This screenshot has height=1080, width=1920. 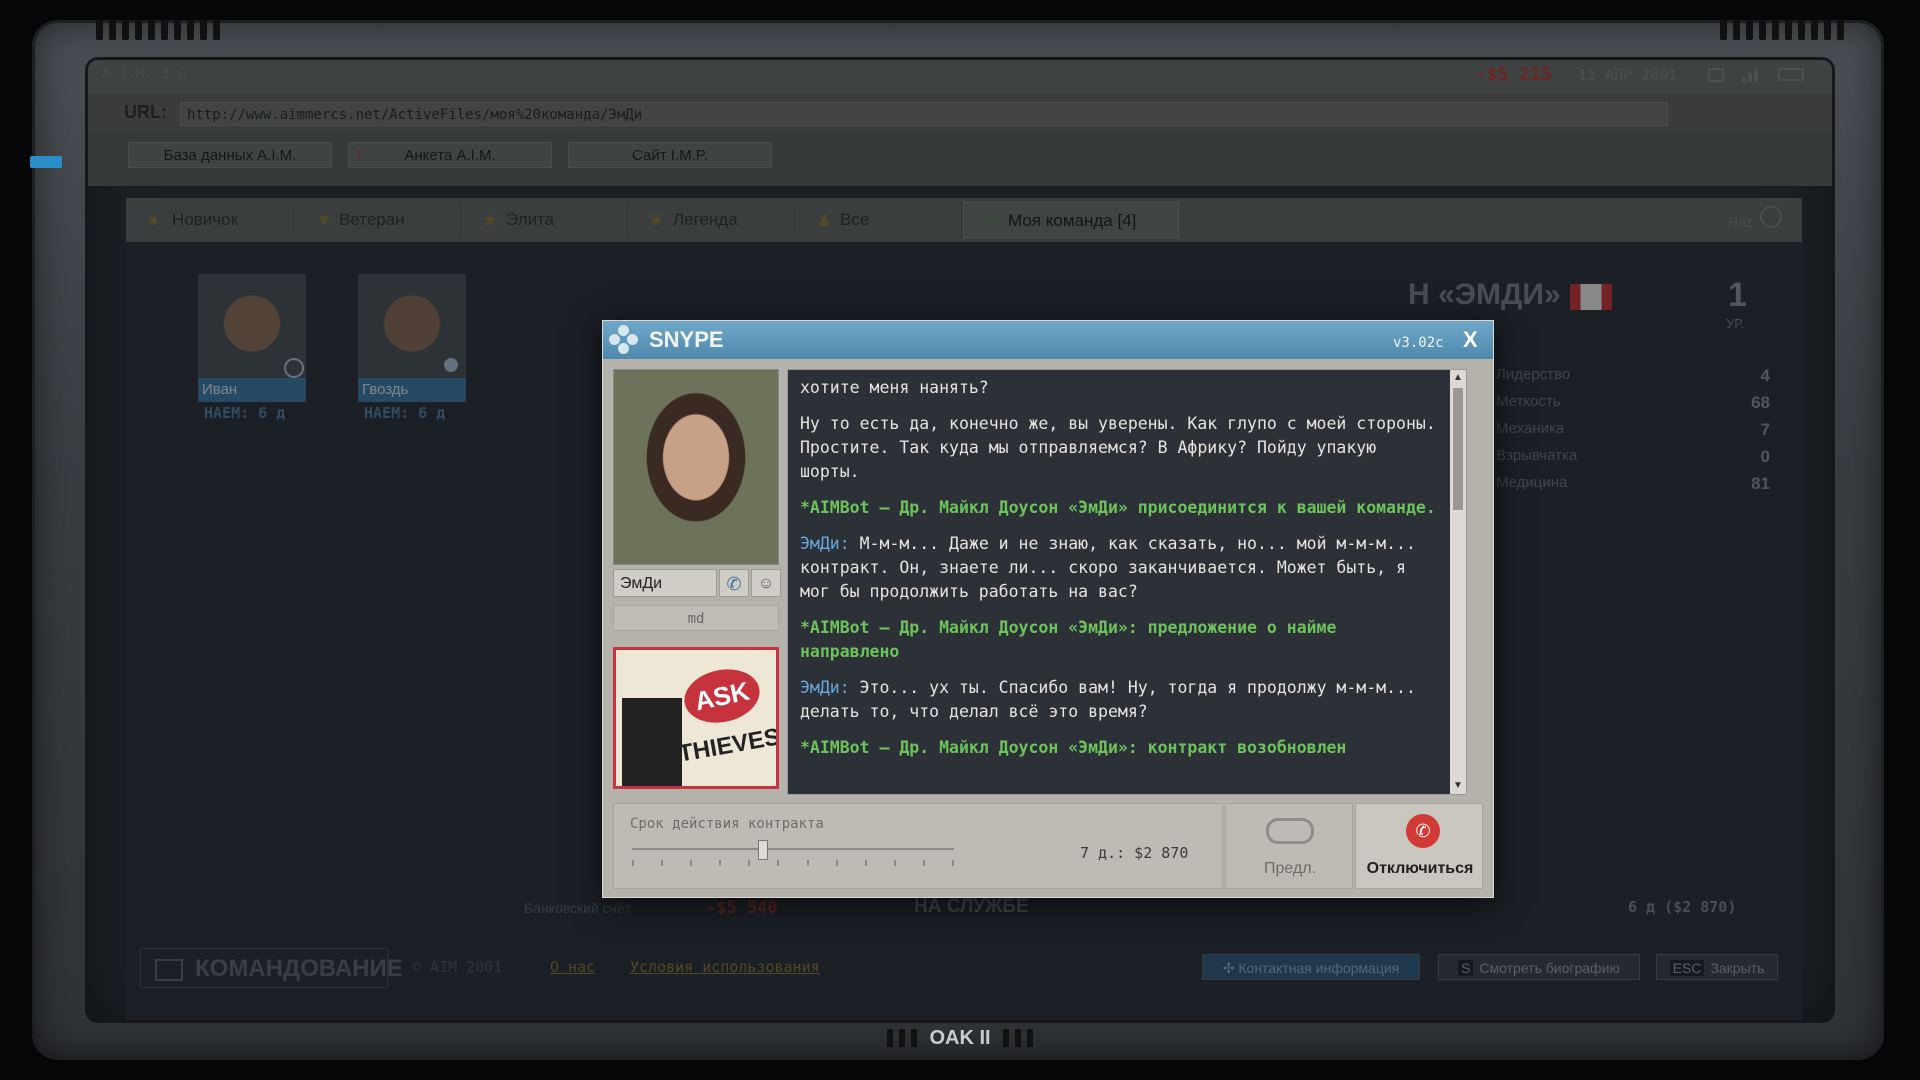 I want to click on skill-value: 68, so click(x=1760, y=402).